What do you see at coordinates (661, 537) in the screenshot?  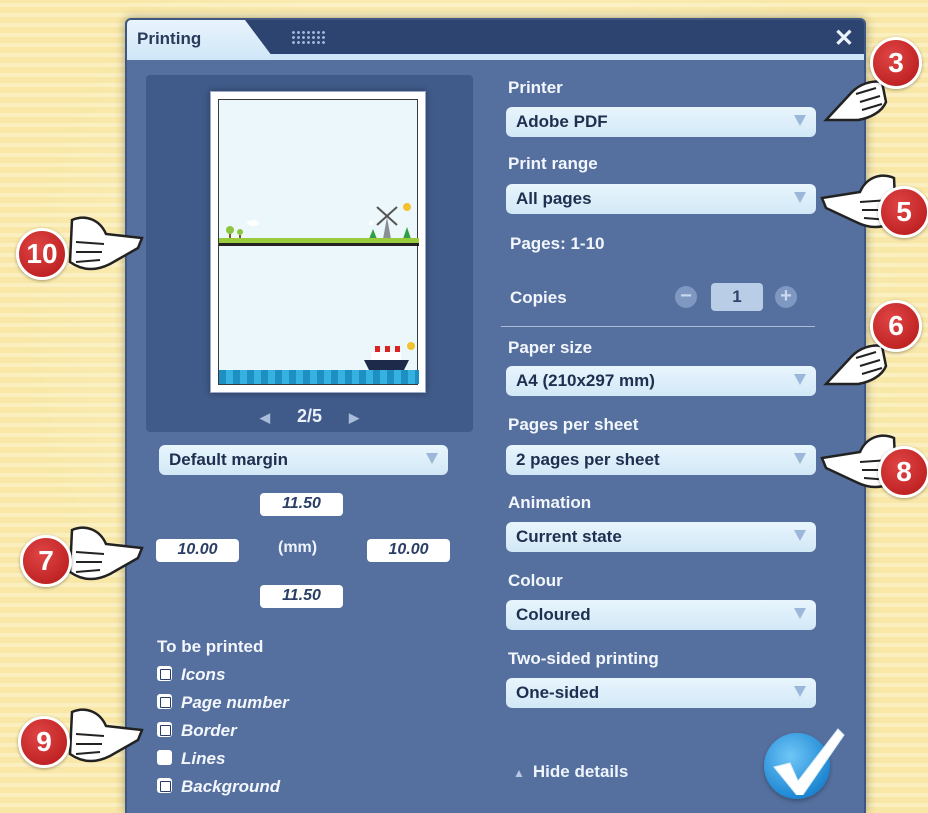 I see `animation-select: Current state` at bounding box center [661, 537].